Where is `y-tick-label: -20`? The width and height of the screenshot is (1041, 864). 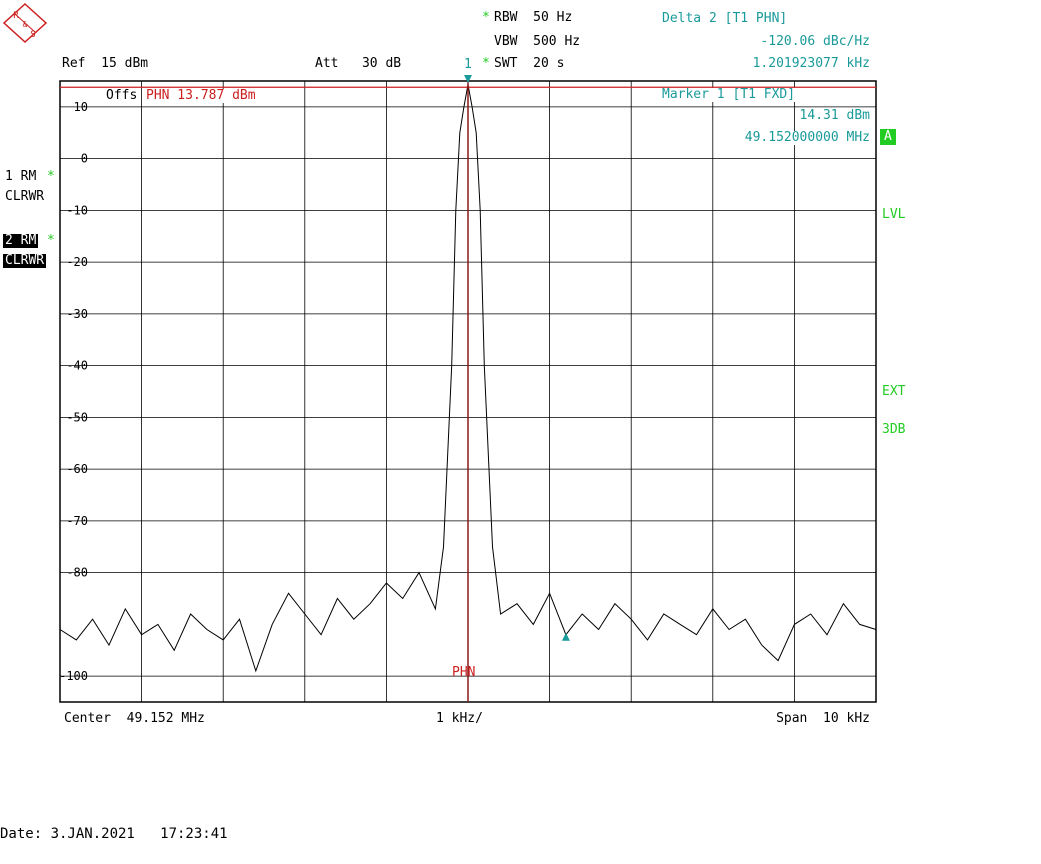
y-tick-label: -20 is located at coordinates (77, 262).